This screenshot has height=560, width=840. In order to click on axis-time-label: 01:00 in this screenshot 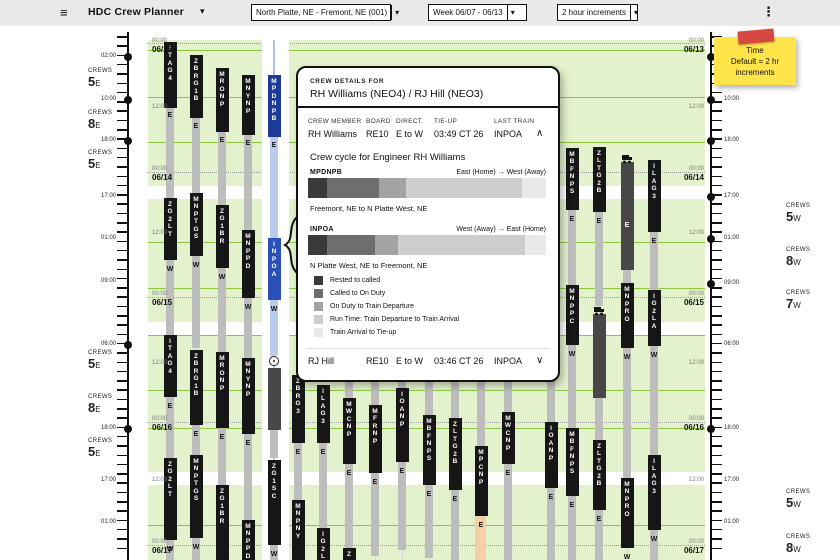, I will do `click(732, 522)`.